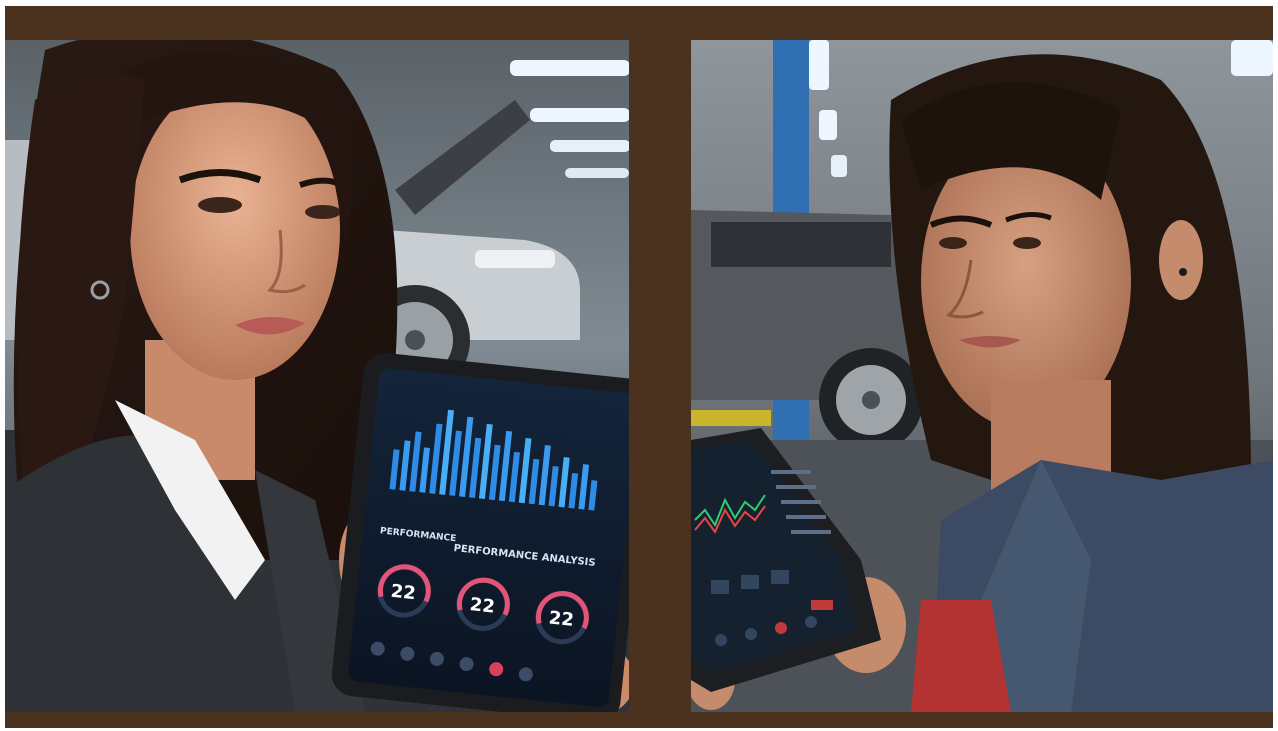 This screenshot has width=1278, height=731. I want to click on frame-bottom-bar, so click(639, 720).